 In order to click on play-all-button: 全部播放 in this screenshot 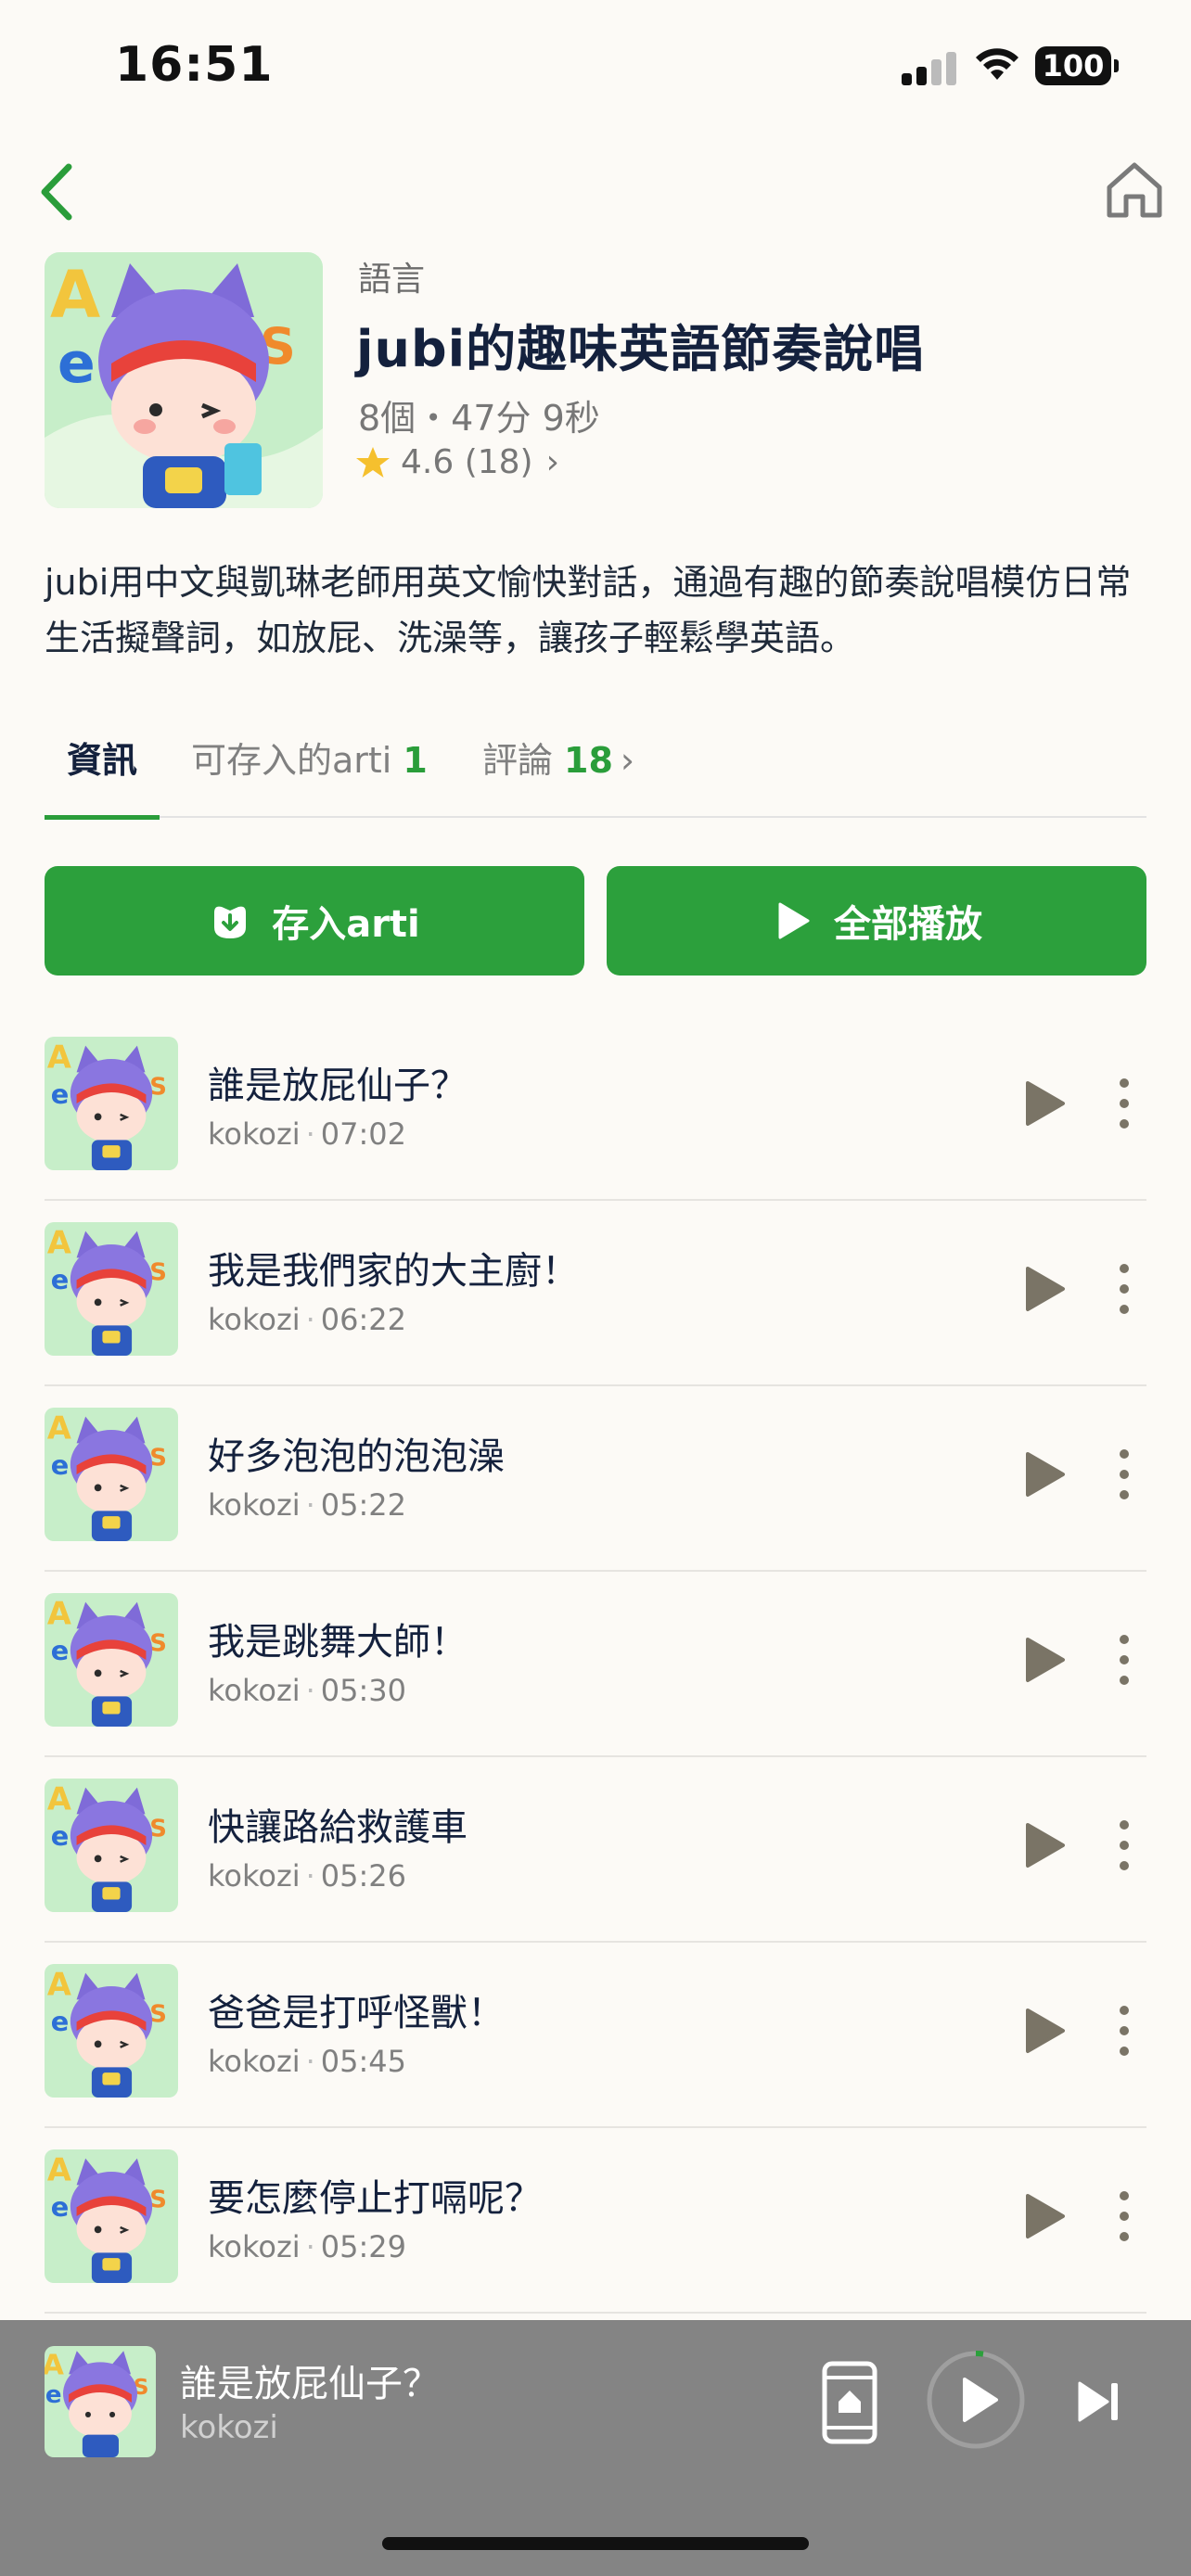, I will do `click(876, 921)`.